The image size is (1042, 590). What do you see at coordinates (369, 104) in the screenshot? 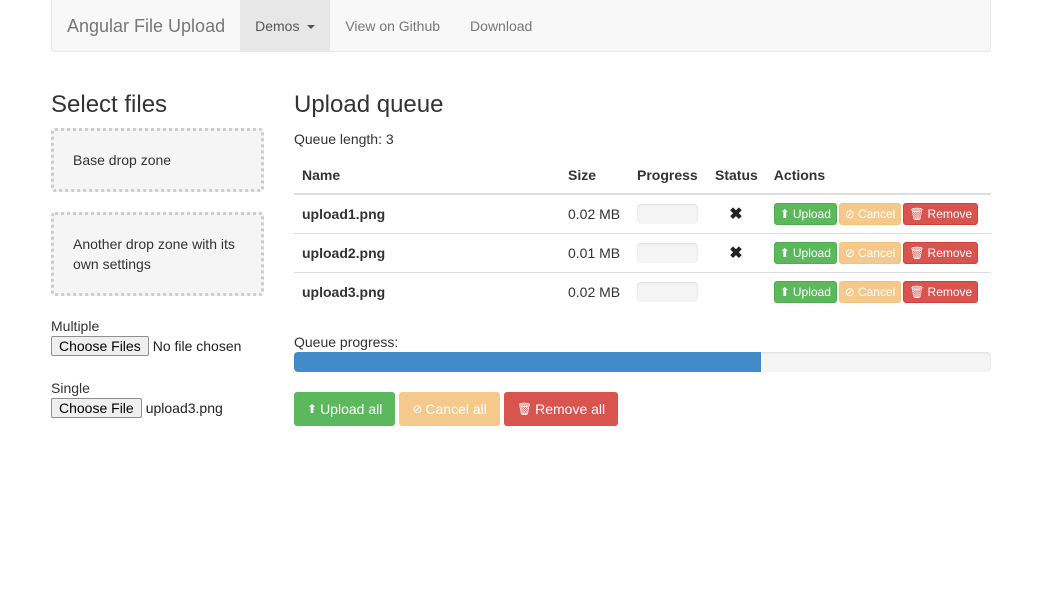
I see `upload-queue-title: Upload queue` at bounding box center [369, 104].